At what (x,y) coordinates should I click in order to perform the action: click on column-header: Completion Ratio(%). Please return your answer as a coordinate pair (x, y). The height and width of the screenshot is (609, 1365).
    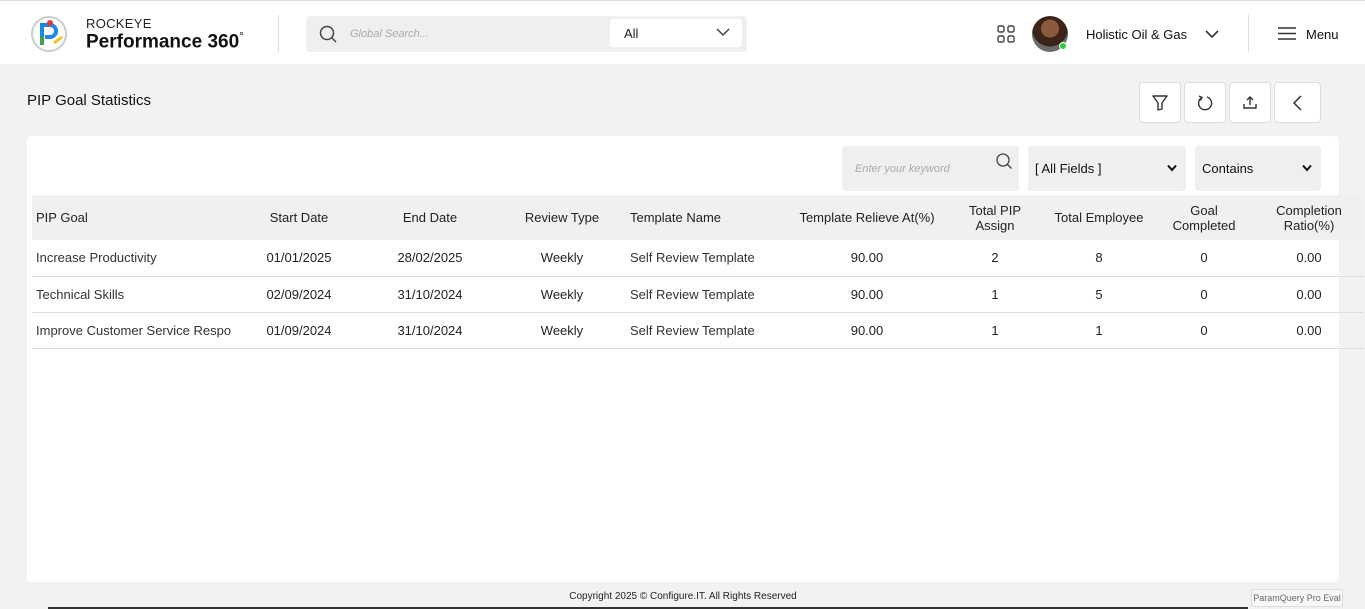
    Looking at the image, I should click on (1309, 217).